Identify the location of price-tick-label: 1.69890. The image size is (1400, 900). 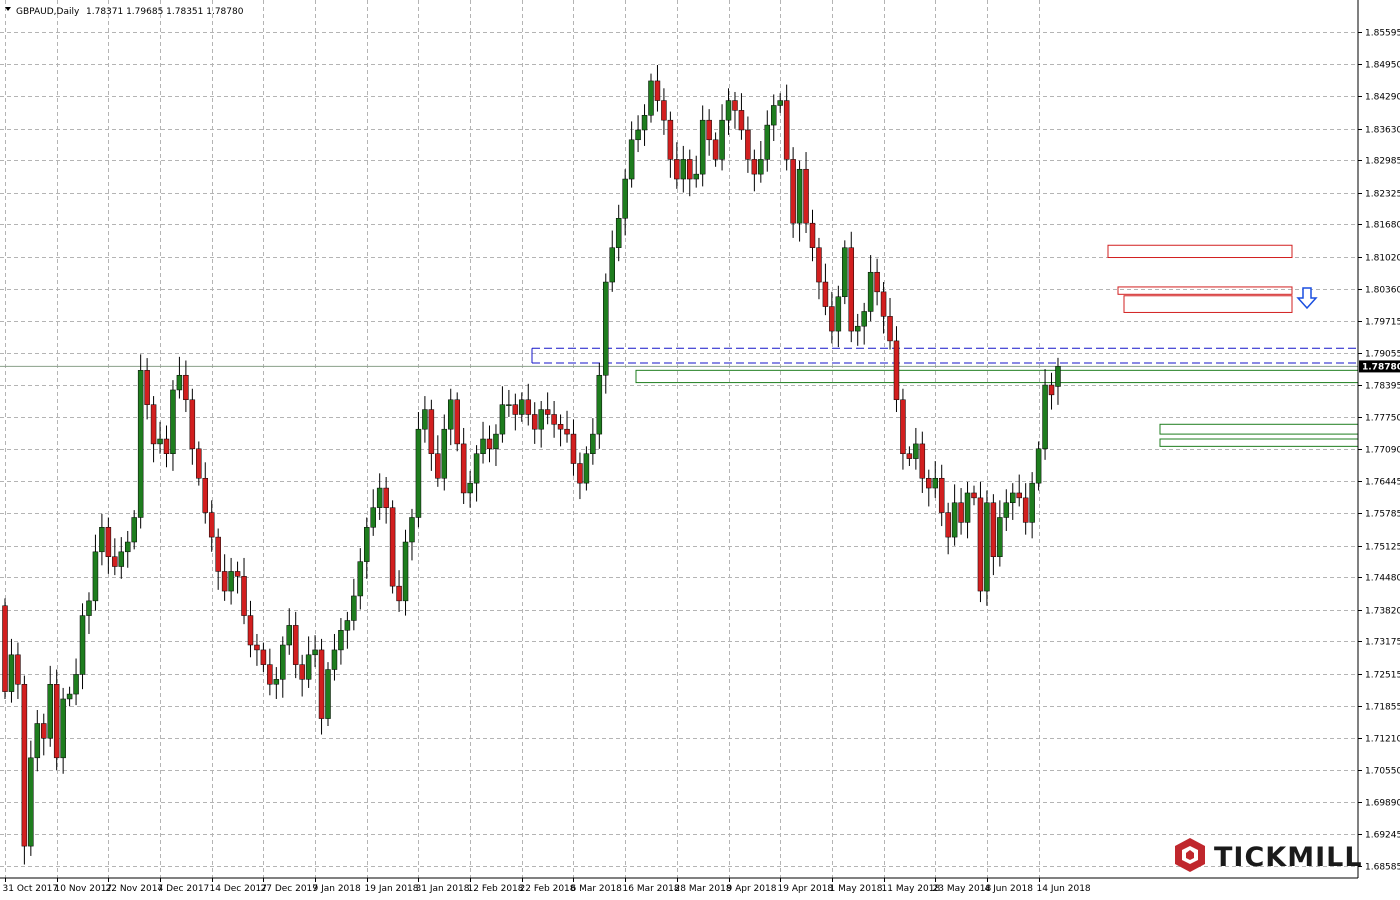
(1382, 804).